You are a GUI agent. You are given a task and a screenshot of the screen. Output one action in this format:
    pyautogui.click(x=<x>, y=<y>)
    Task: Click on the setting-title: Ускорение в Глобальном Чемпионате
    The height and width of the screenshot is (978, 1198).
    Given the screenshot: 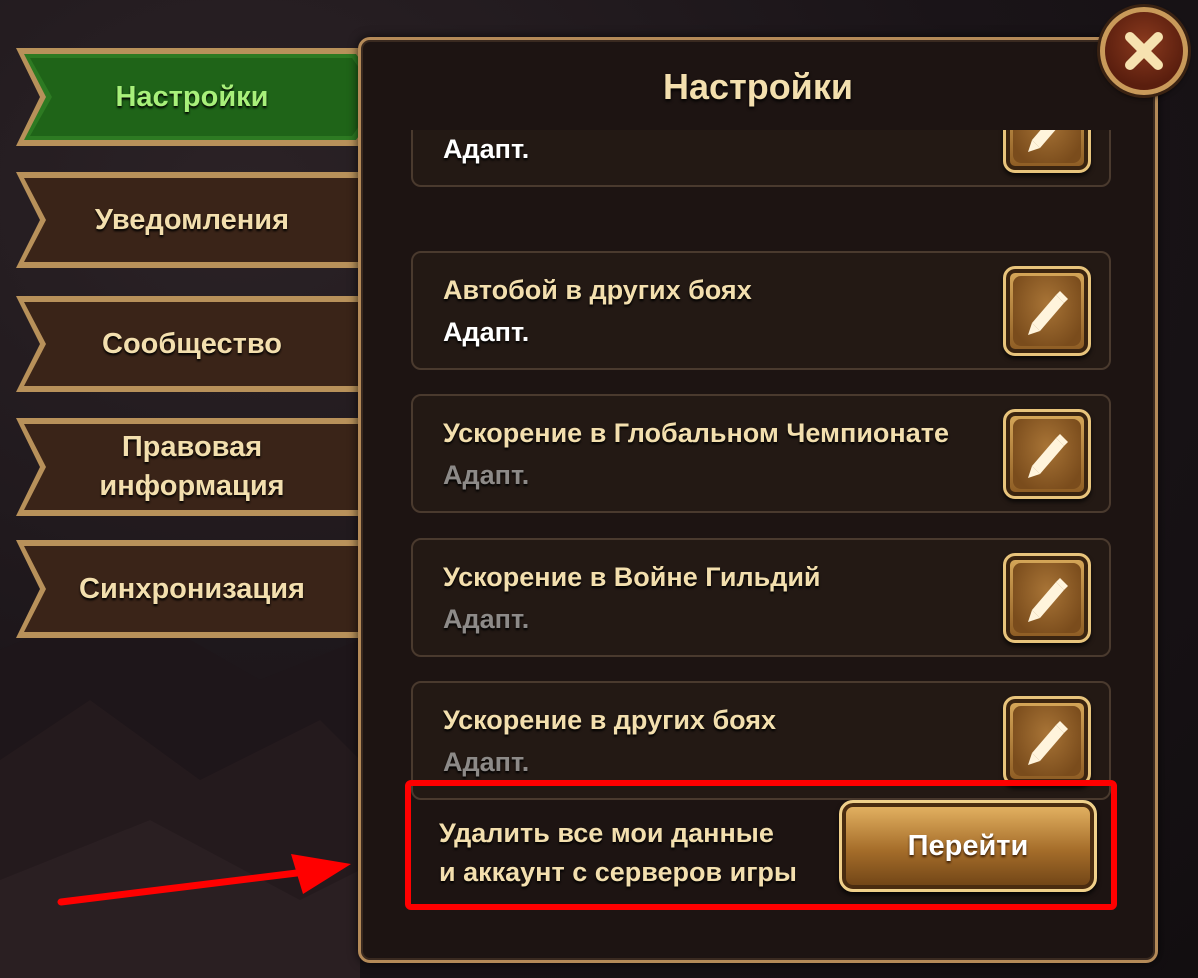 What is the action you would take?
    pyautogui.click(x=696, y=433)
    